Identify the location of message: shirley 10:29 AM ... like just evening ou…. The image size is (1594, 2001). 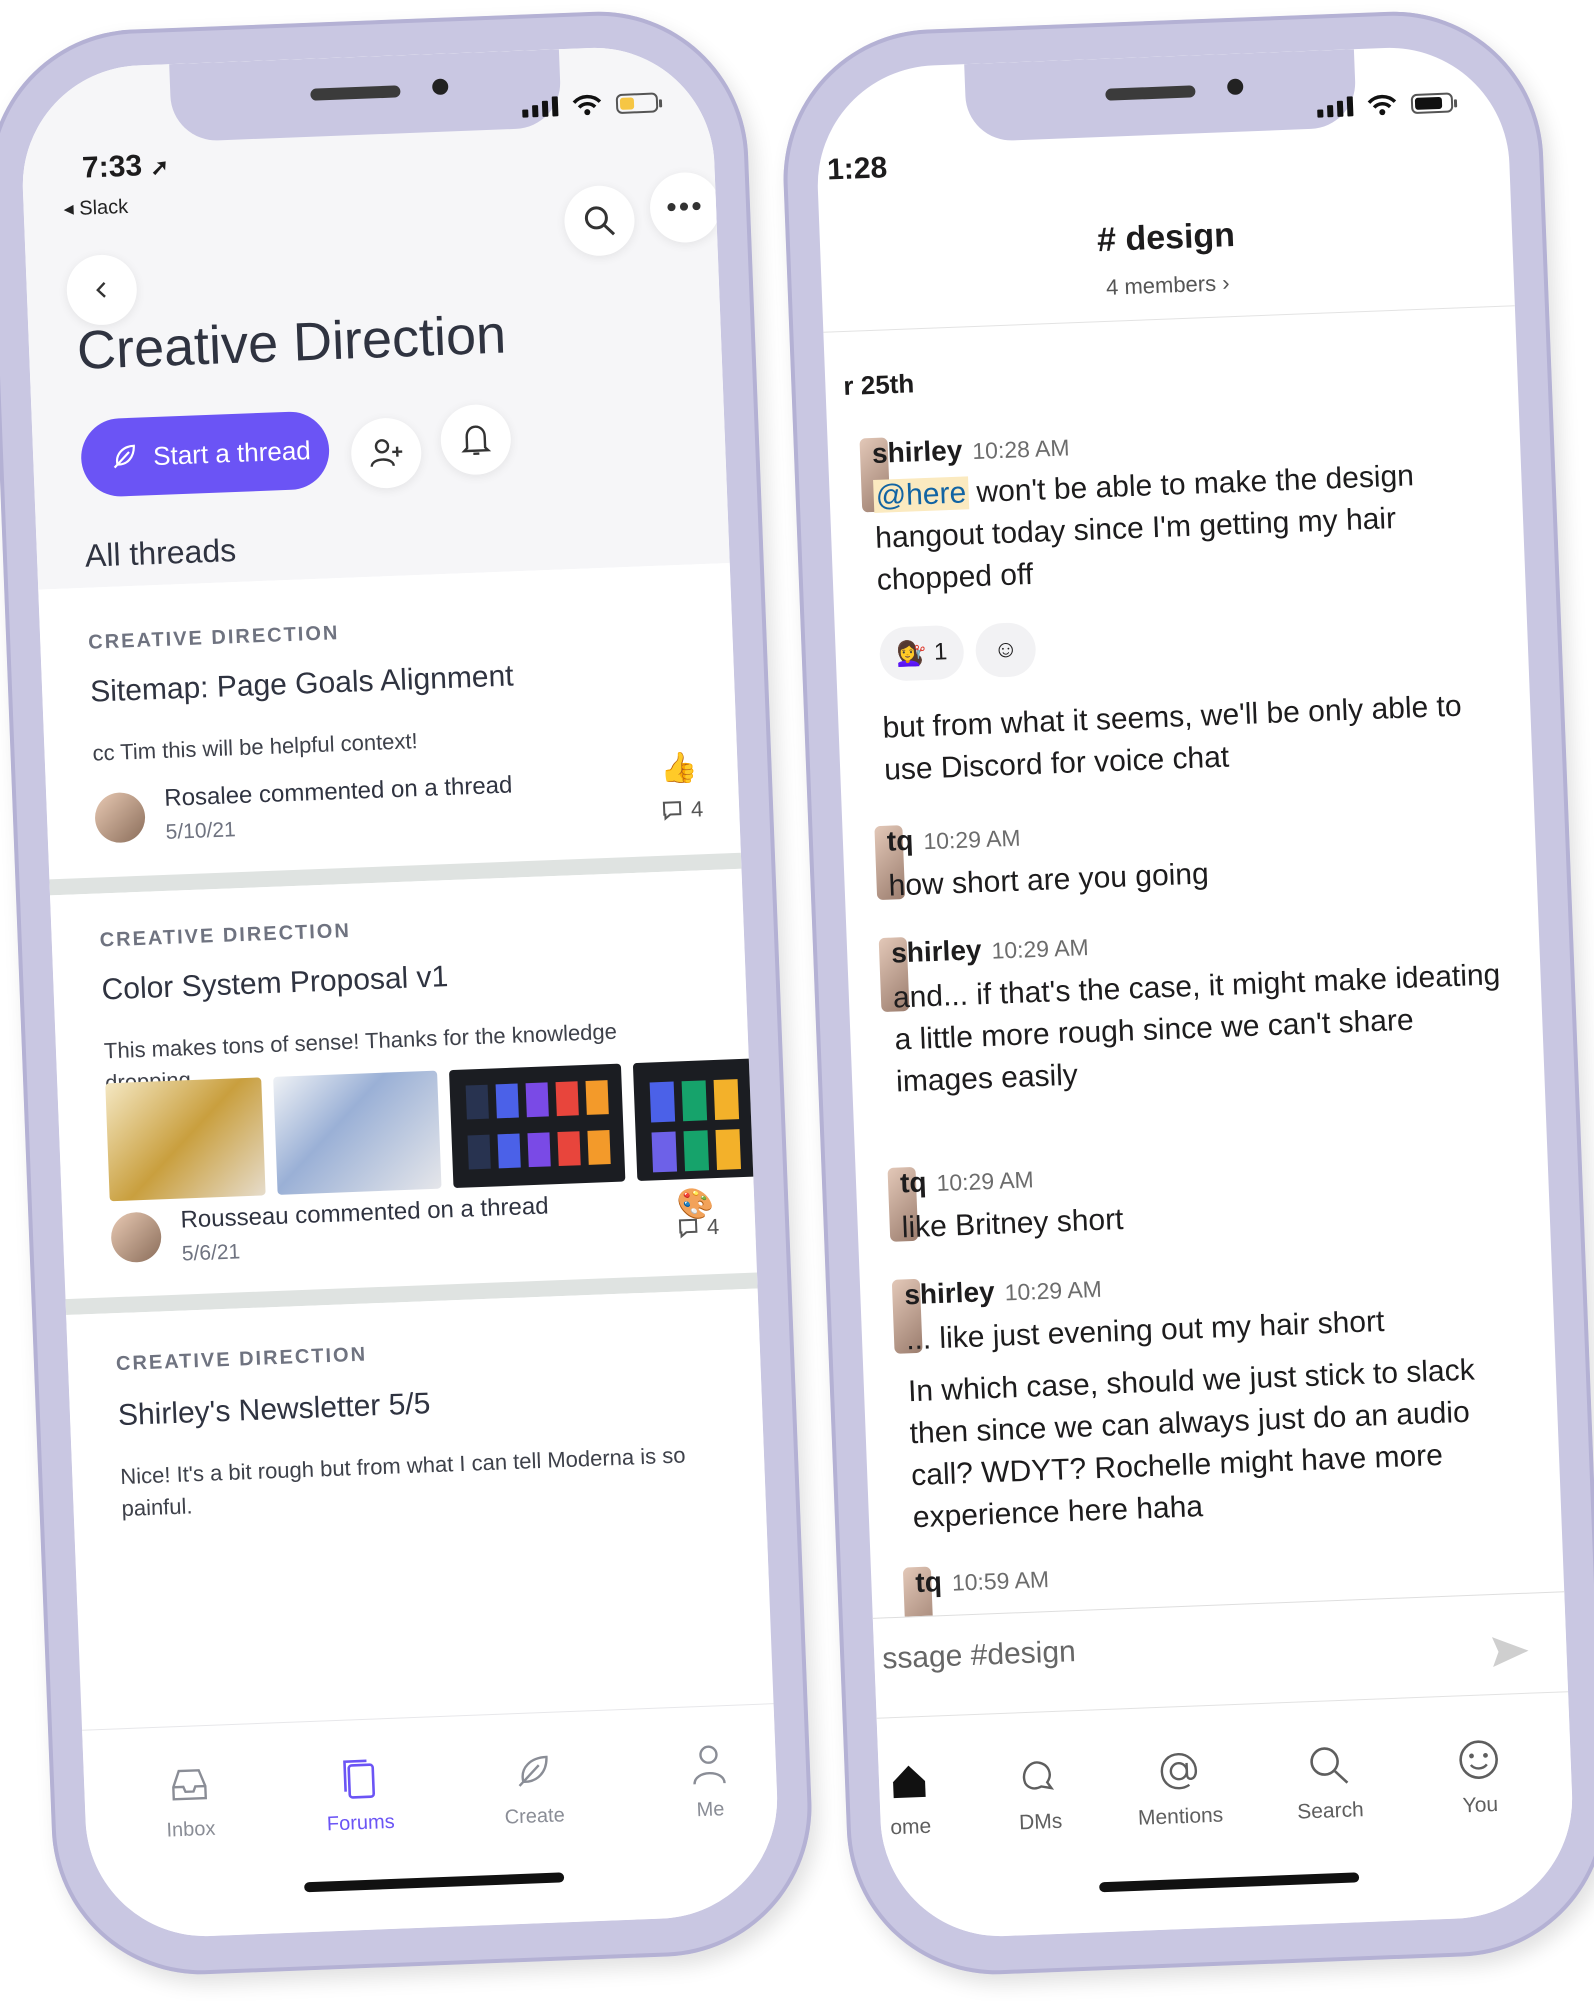
(1209, 1394).